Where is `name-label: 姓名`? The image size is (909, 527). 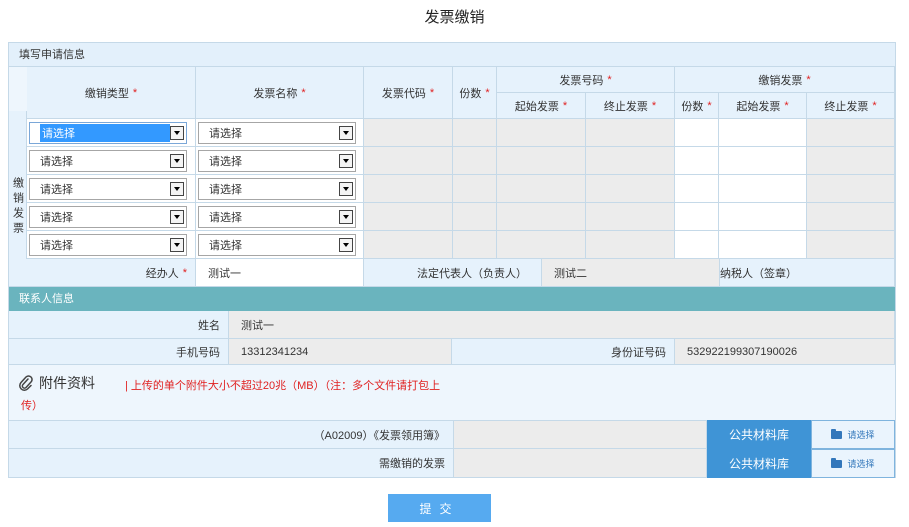 name-label: 姓名 is located at coordinates (119, 325).